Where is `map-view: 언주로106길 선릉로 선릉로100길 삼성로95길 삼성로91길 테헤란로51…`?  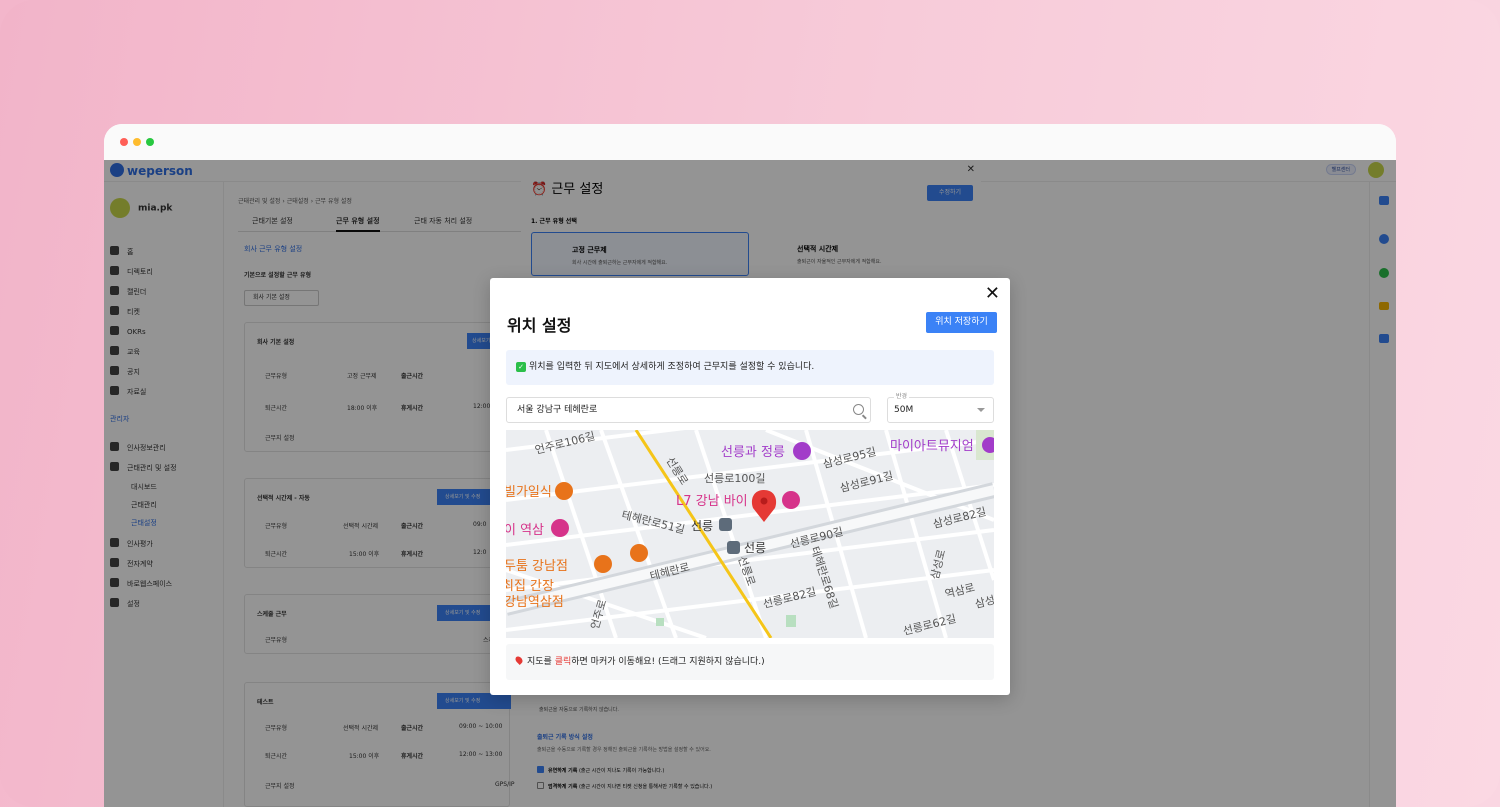 map-view: 언주로106길 선릉로 선릉로100길 삼성로95길 삼성로91길 테헤란로51… is located at coordinates (750, 534).